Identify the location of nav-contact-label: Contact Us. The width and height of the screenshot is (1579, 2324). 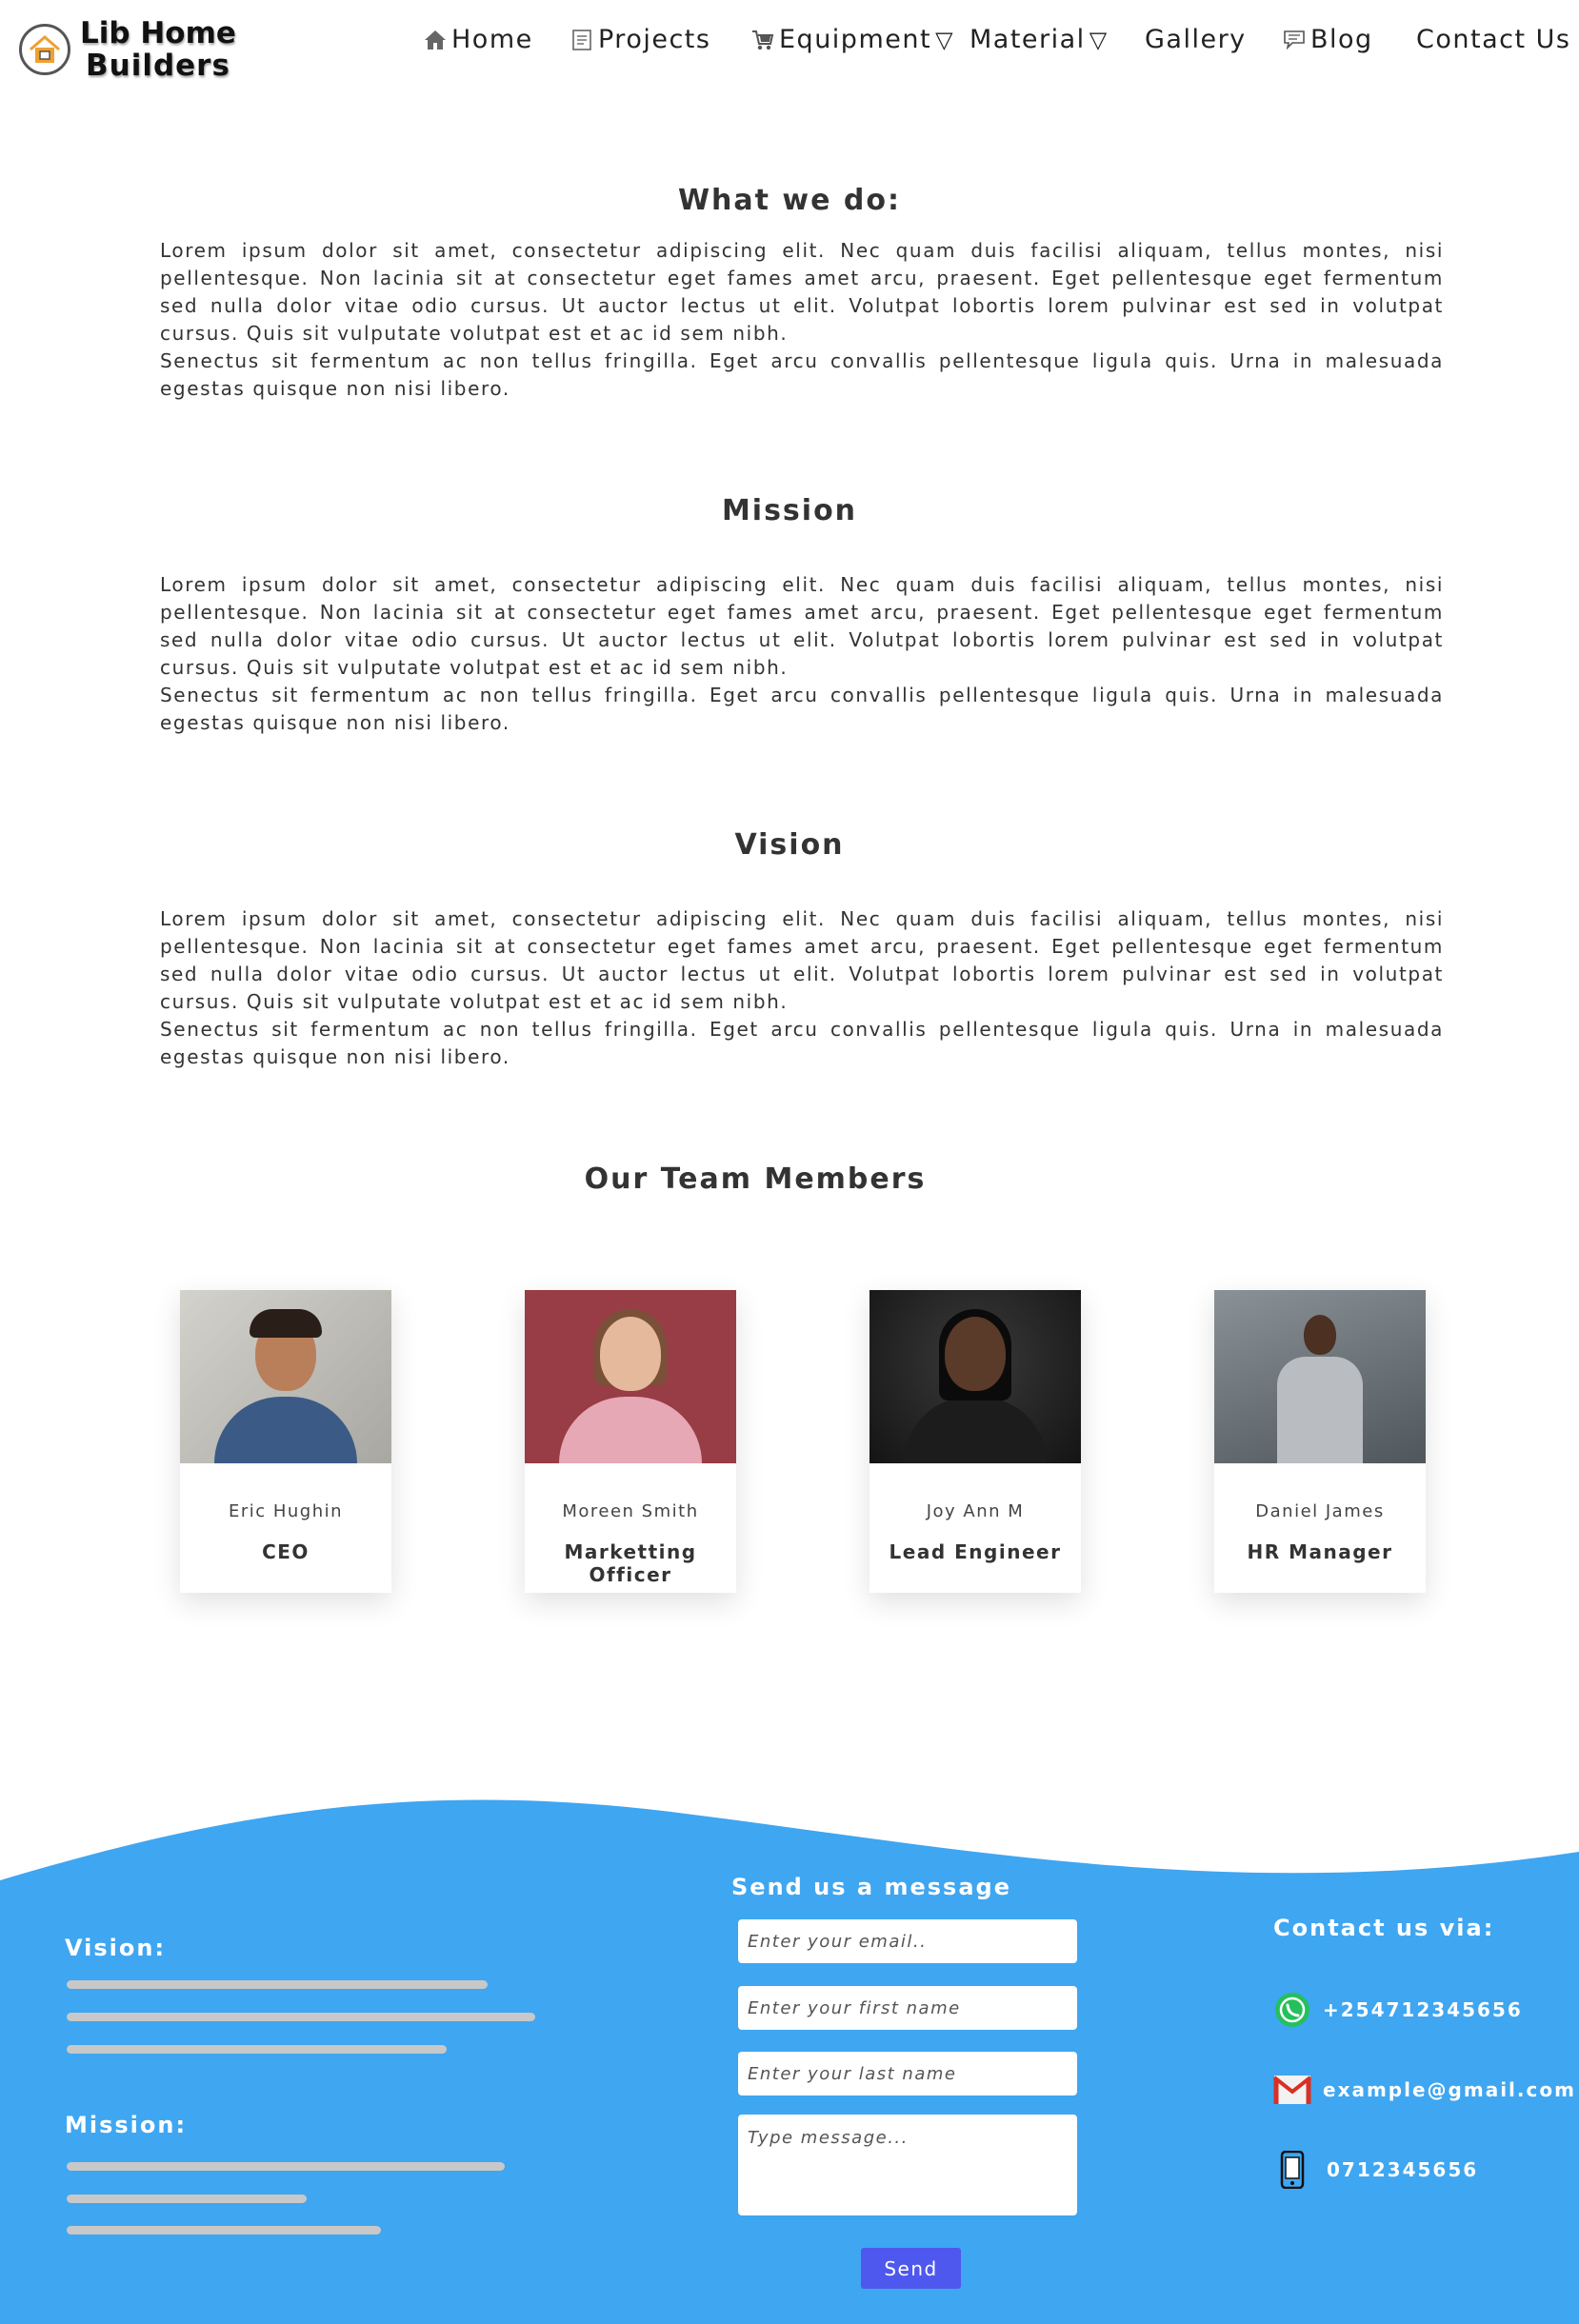
(1493, 39).